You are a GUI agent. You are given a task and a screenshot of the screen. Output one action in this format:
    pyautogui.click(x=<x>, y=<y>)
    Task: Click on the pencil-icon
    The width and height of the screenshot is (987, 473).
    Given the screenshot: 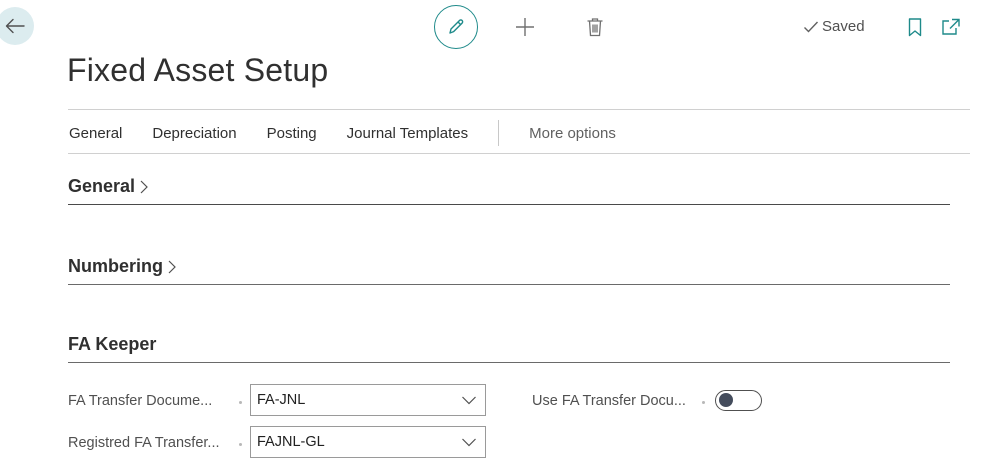 What is the action you would take?
    pyautogui.click(x=456, y=26)
    